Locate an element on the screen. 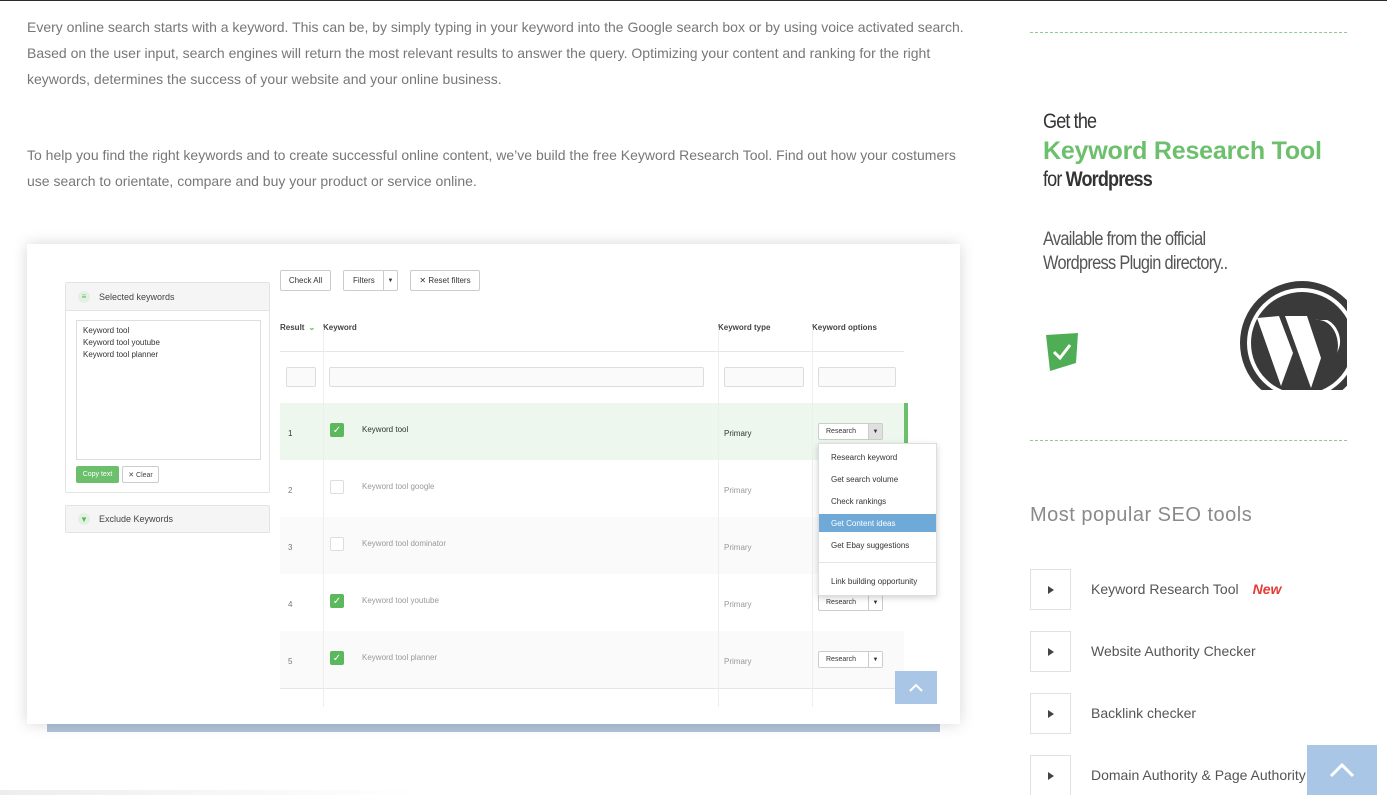 The height and width of the screenshot is (795, 1387). promo-get-the: Get the is located at coordinates (1070, 121).